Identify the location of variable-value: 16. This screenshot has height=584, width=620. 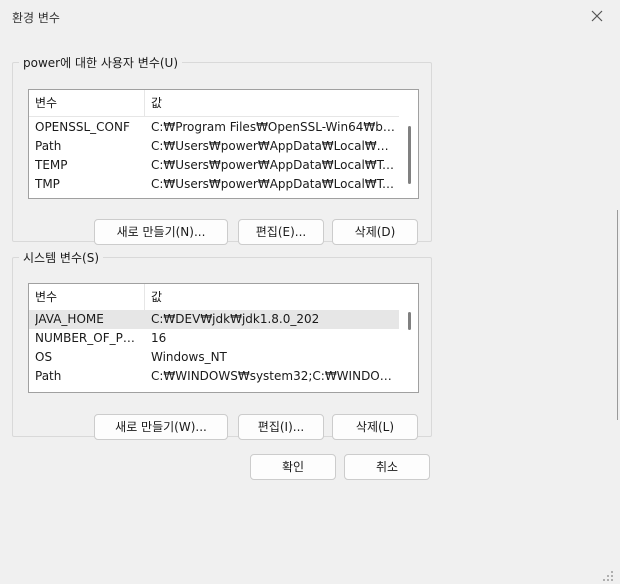
(159, 338).